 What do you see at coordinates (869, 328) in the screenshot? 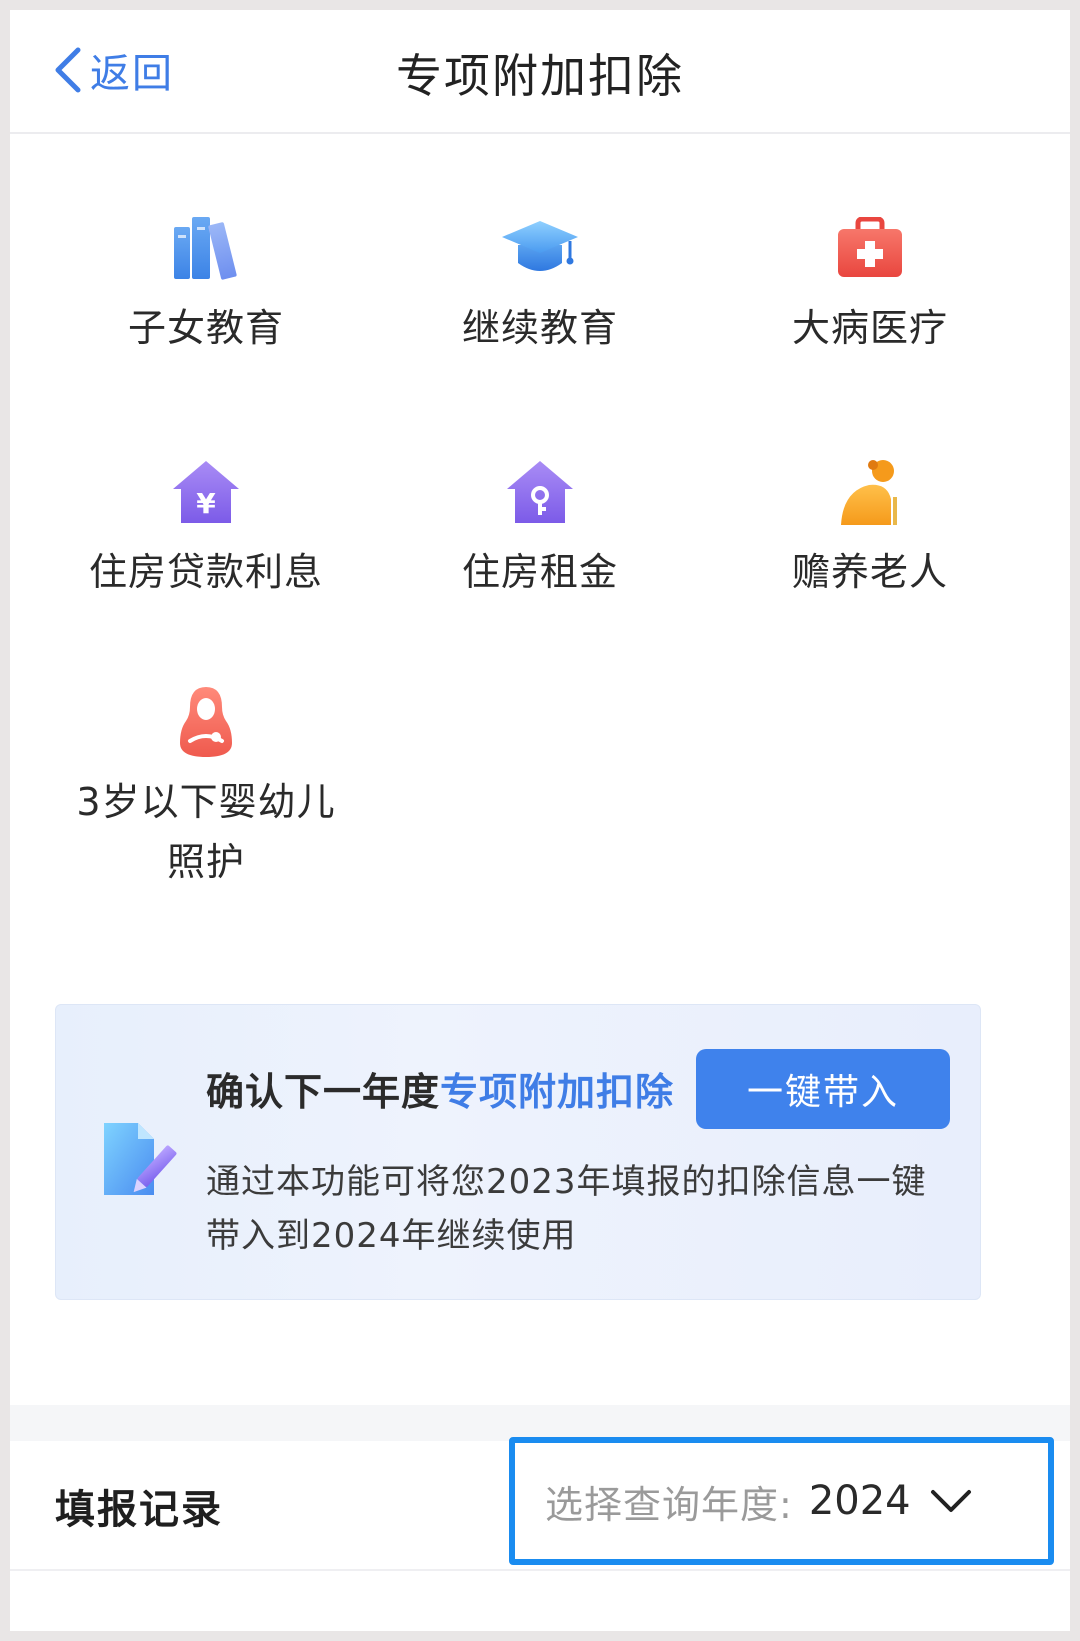
I see `category-label: 大病医疗` at bounding box center [869, 328].